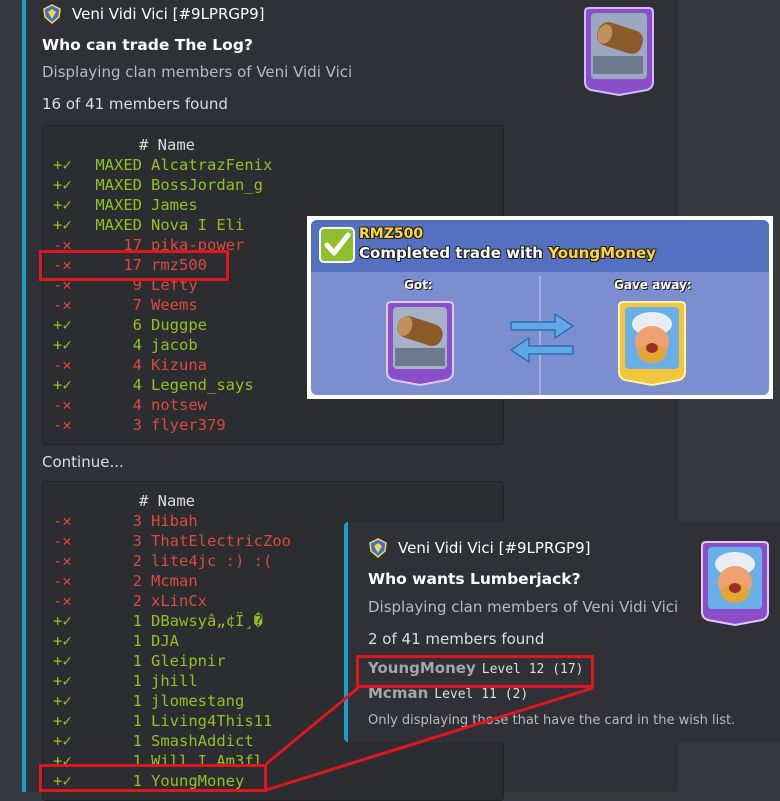  Describe the element at coordinates (207, 185) in the screenshot. I see `member-name: BossJordan_g` at that location.